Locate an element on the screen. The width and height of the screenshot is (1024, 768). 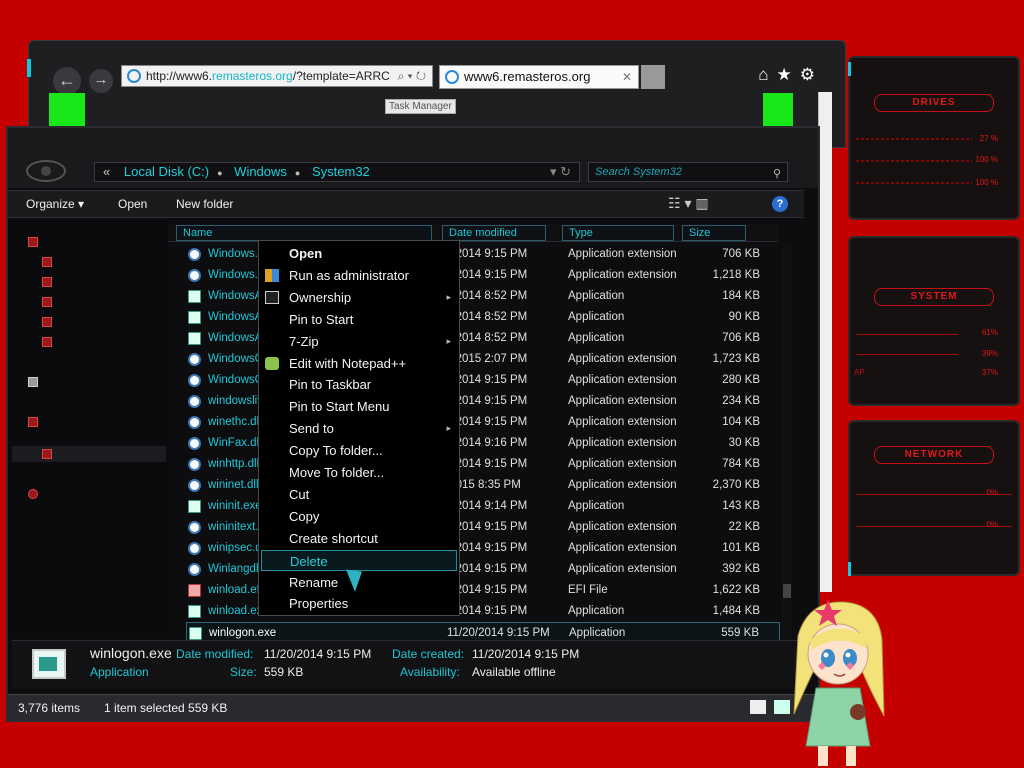
menu-item-open: Open is located at coordinates (359, 253).